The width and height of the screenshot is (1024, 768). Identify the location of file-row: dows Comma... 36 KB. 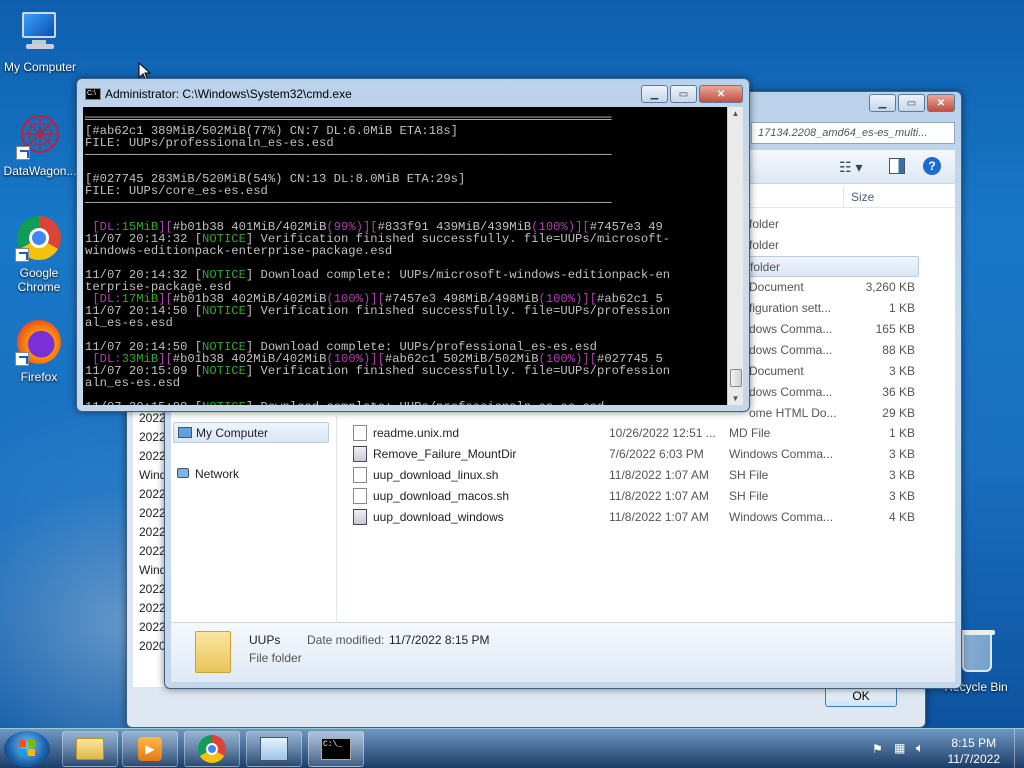
(829, 392).